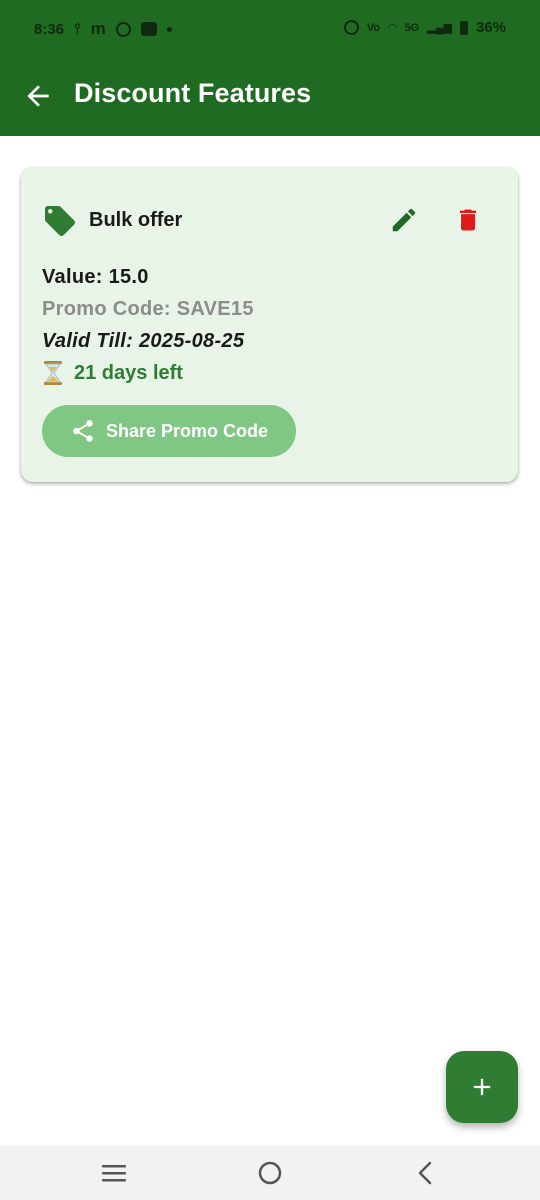 The image size is (540, 1200). Describe the element at coordinates (128, 372) in the screenshot. I see `days-left-text: 21 days left` at that location.